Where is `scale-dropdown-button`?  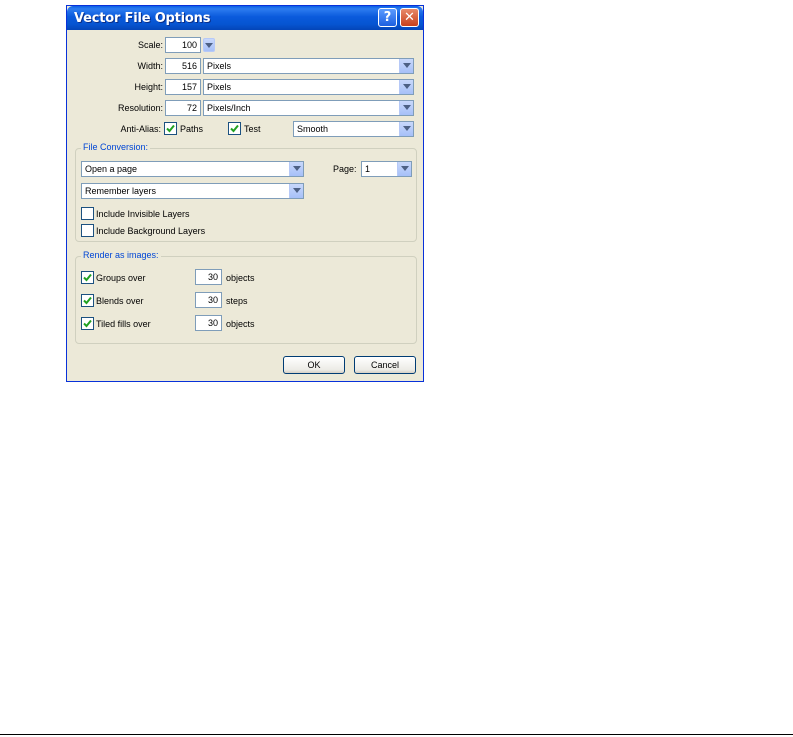 scale-dropdown-button is located at coordinates (209, 45).